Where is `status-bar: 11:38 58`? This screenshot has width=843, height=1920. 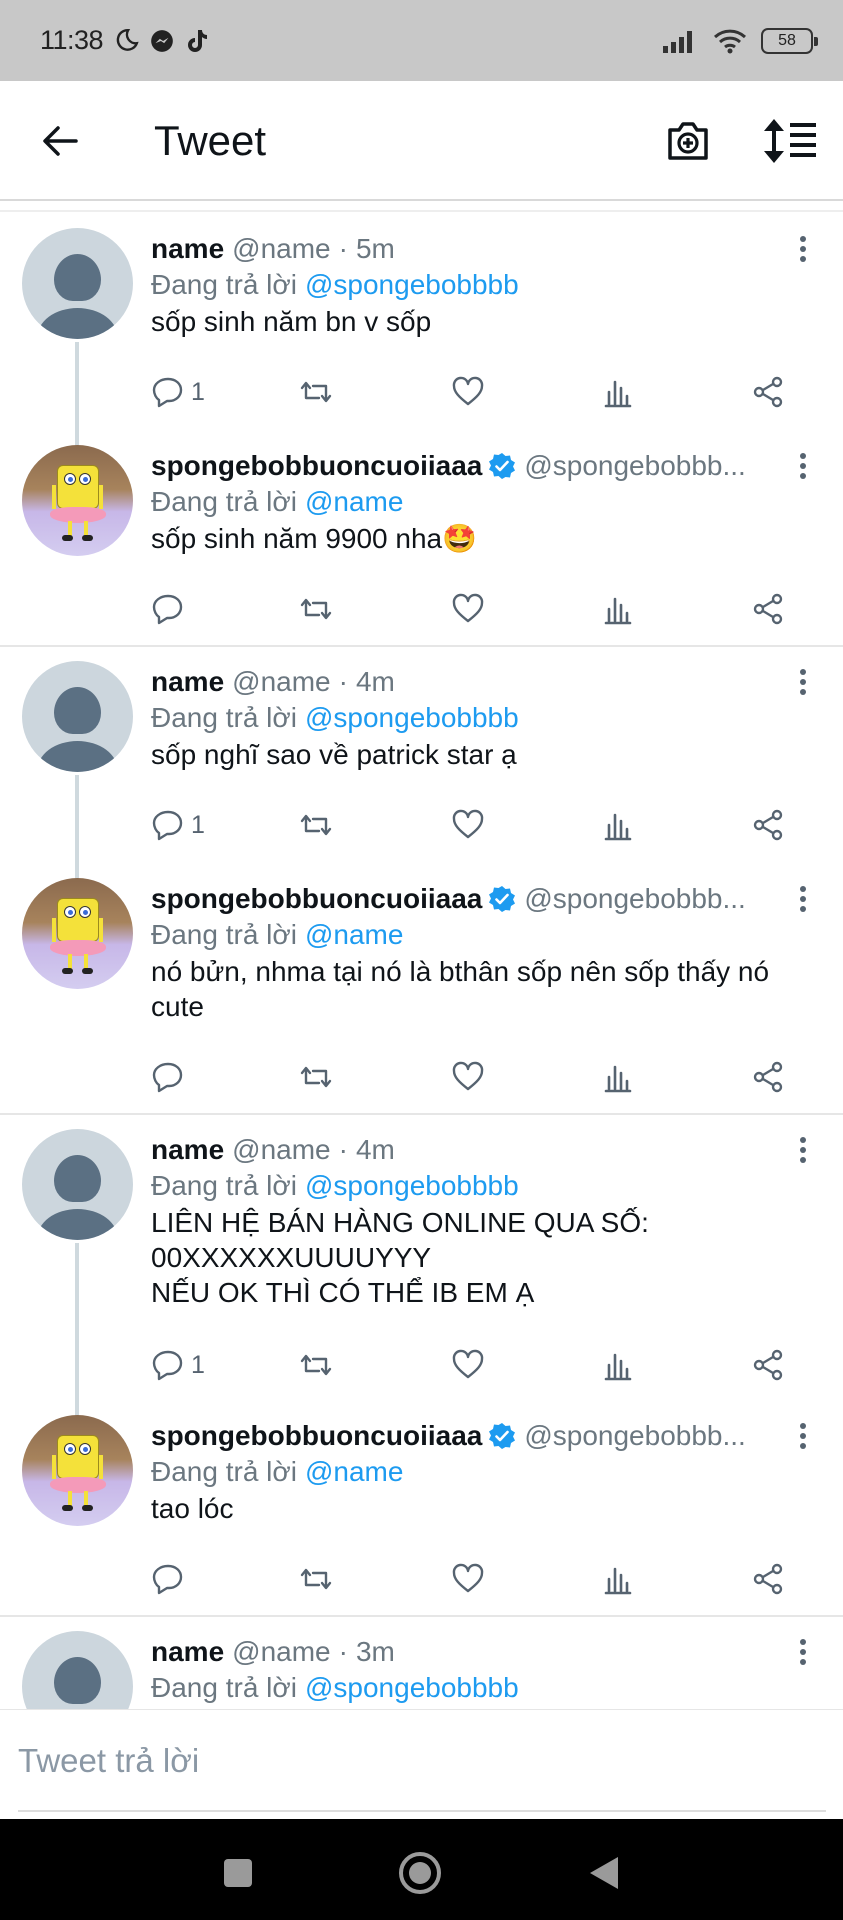 status-bar: 11:38 58 is located at coordinates (421, 40).